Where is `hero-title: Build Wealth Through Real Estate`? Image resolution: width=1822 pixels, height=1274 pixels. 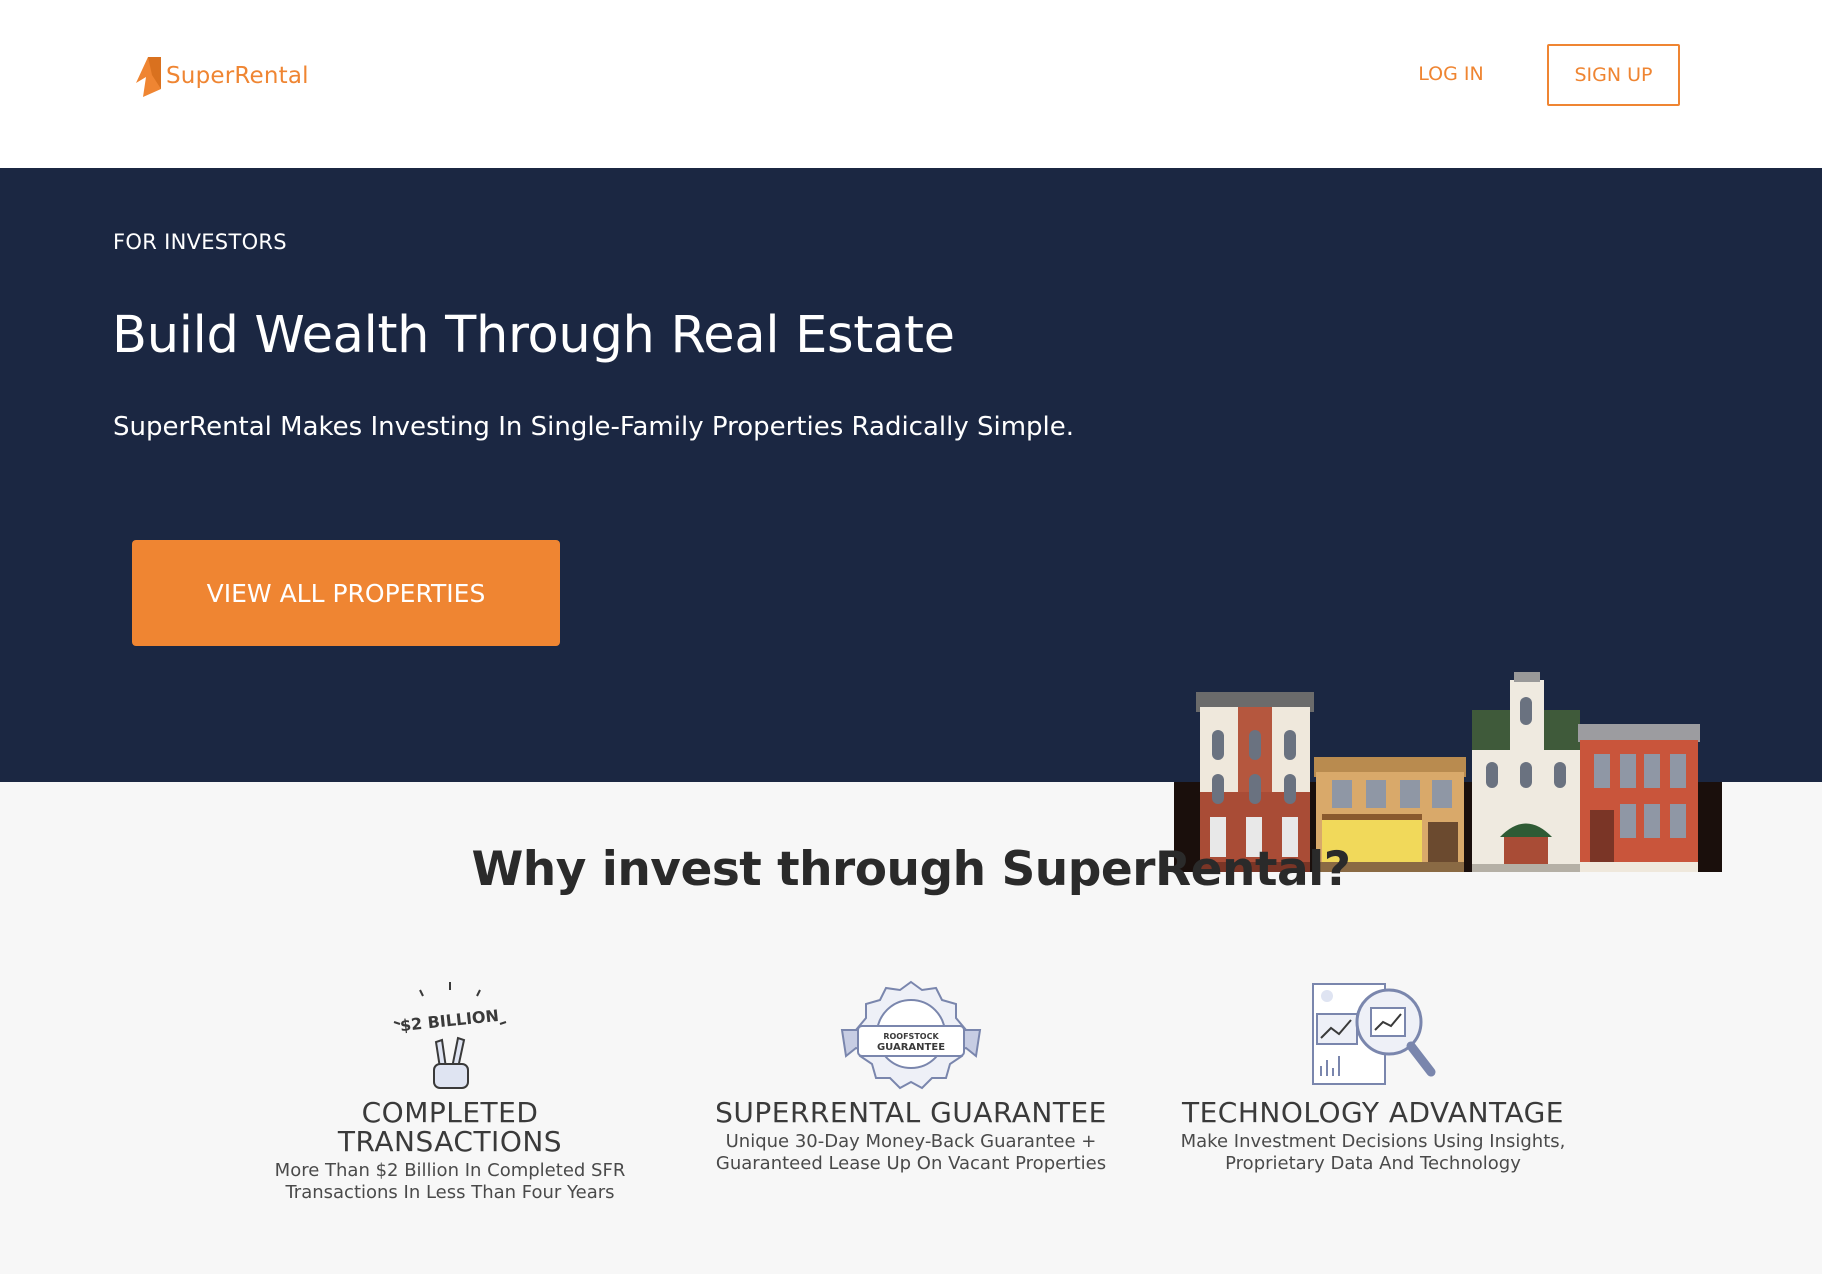
hero-title: Build Wealth Through Real Estate is located at coordinates (533, 335).